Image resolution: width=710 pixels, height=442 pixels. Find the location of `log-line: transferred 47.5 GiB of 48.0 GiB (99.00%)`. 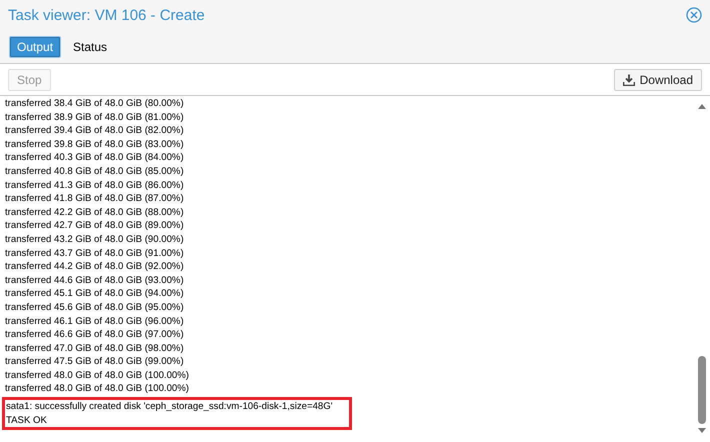

log-line: transferred 47.5 GiB of 48.0 GiB (99.00%) is located at coordinates (94, 362).